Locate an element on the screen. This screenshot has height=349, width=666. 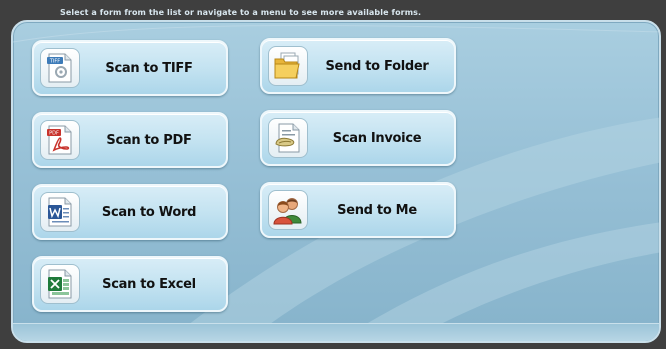
word-document-icon is located at coordinates (60, 212).